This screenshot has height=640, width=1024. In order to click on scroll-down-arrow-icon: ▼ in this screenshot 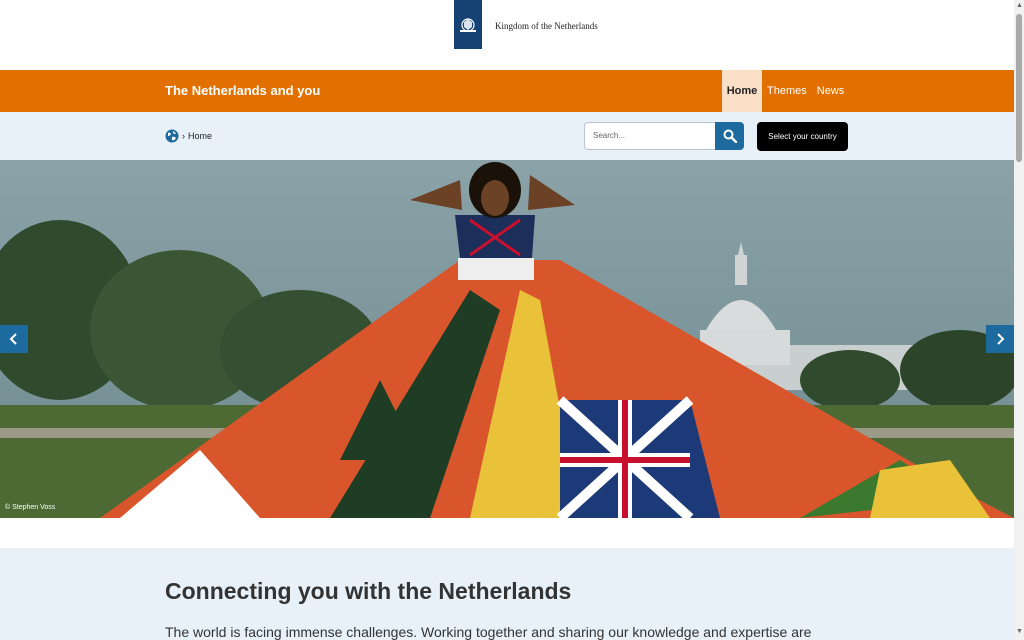, I will do `click(1019, 631)`.